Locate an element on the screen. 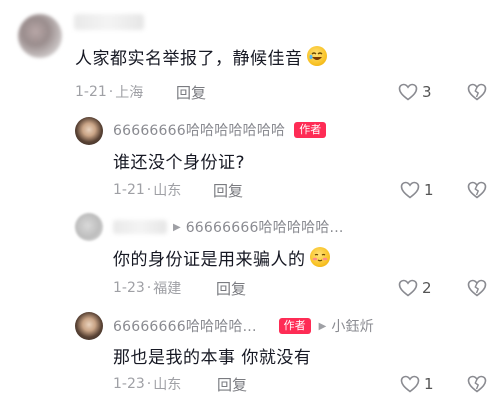 The image size is (502, 408). reply2-meta: 1-23 · 福建 is located at coordinates (147, 288).